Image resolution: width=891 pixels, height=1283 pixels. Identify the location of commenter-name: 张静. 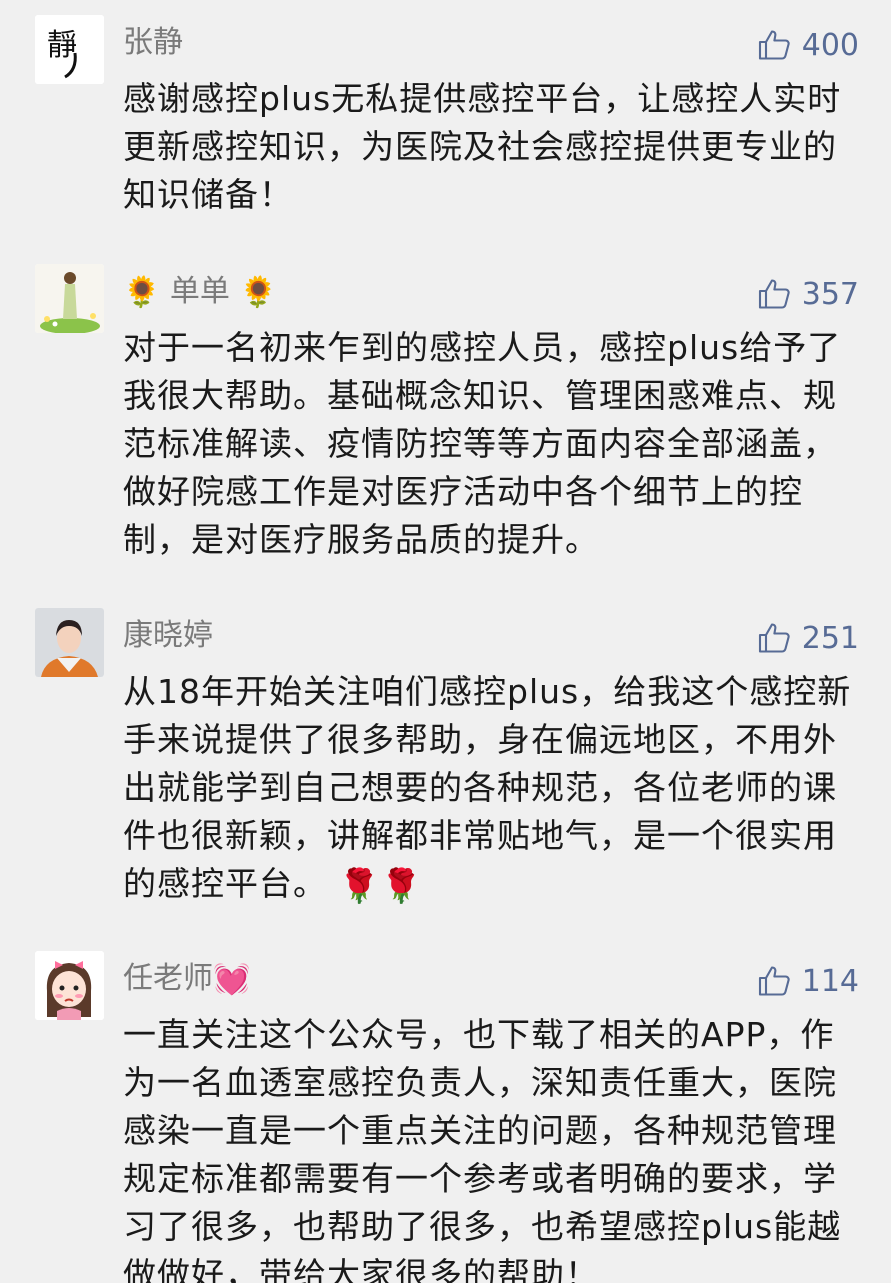
(153, 43).